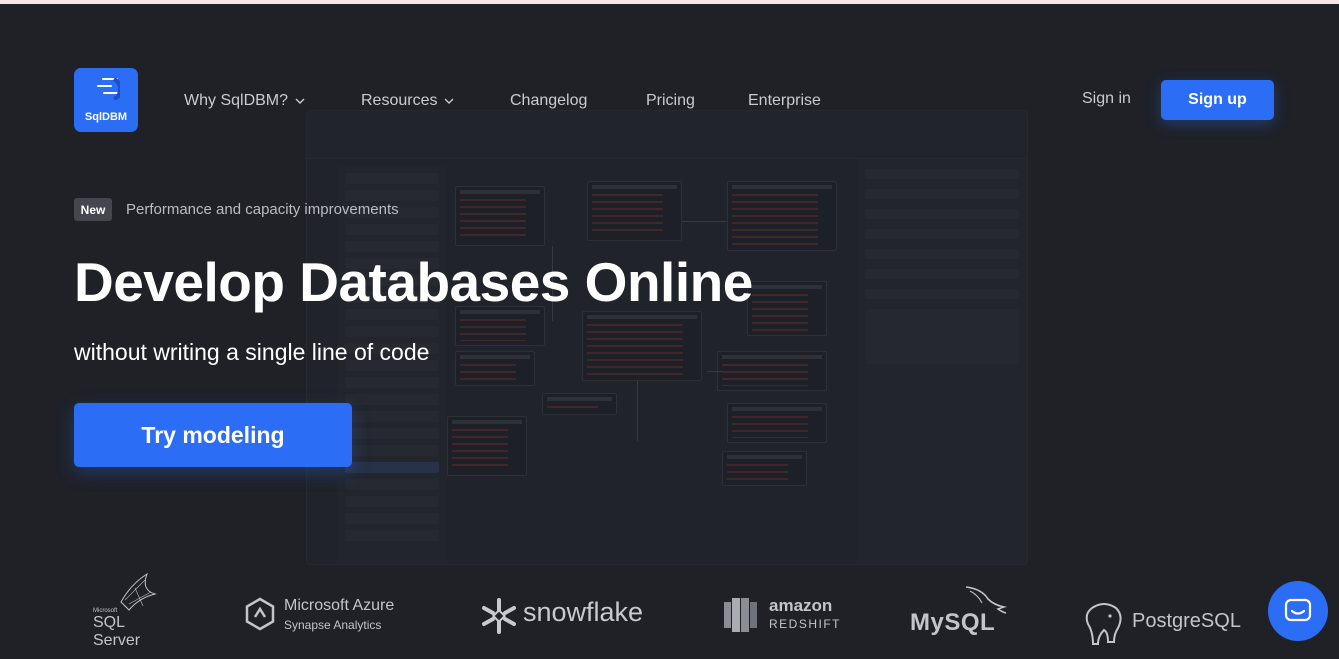  Describe the element at coordinates (499, 616) in the screenshot. I see `snowflake-icon` at that location.